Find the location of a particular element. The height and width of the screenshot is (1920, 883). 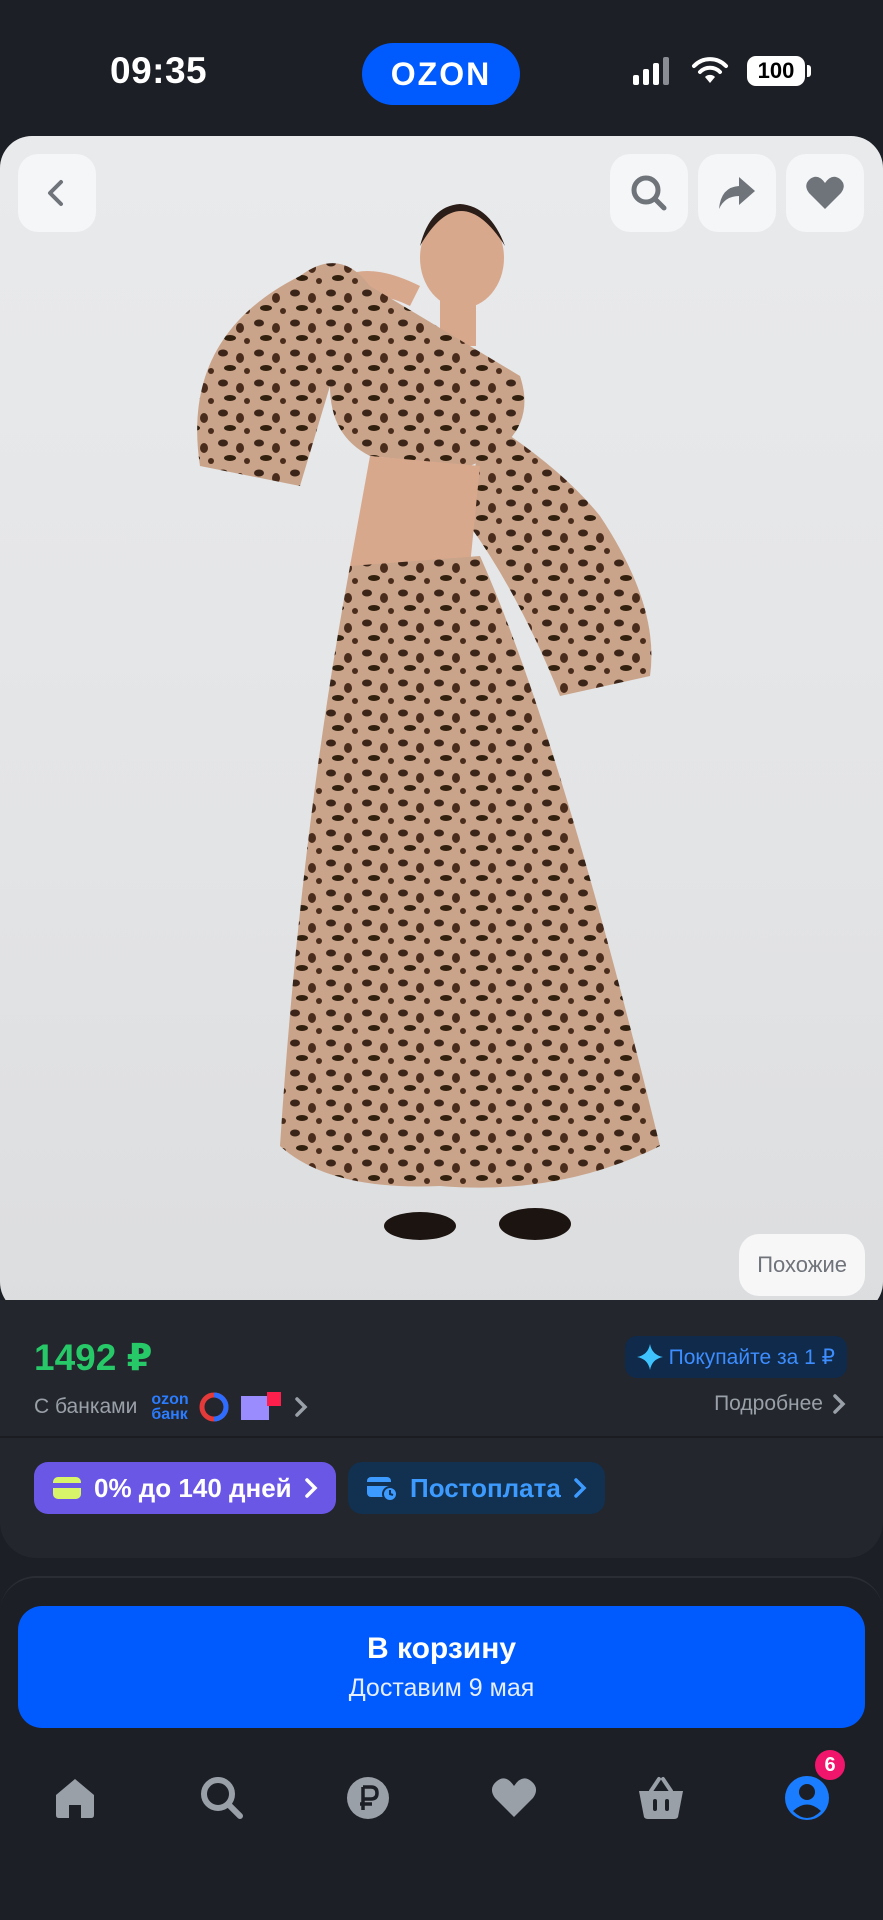

tab-cart is located at coordinates (661, 1798).